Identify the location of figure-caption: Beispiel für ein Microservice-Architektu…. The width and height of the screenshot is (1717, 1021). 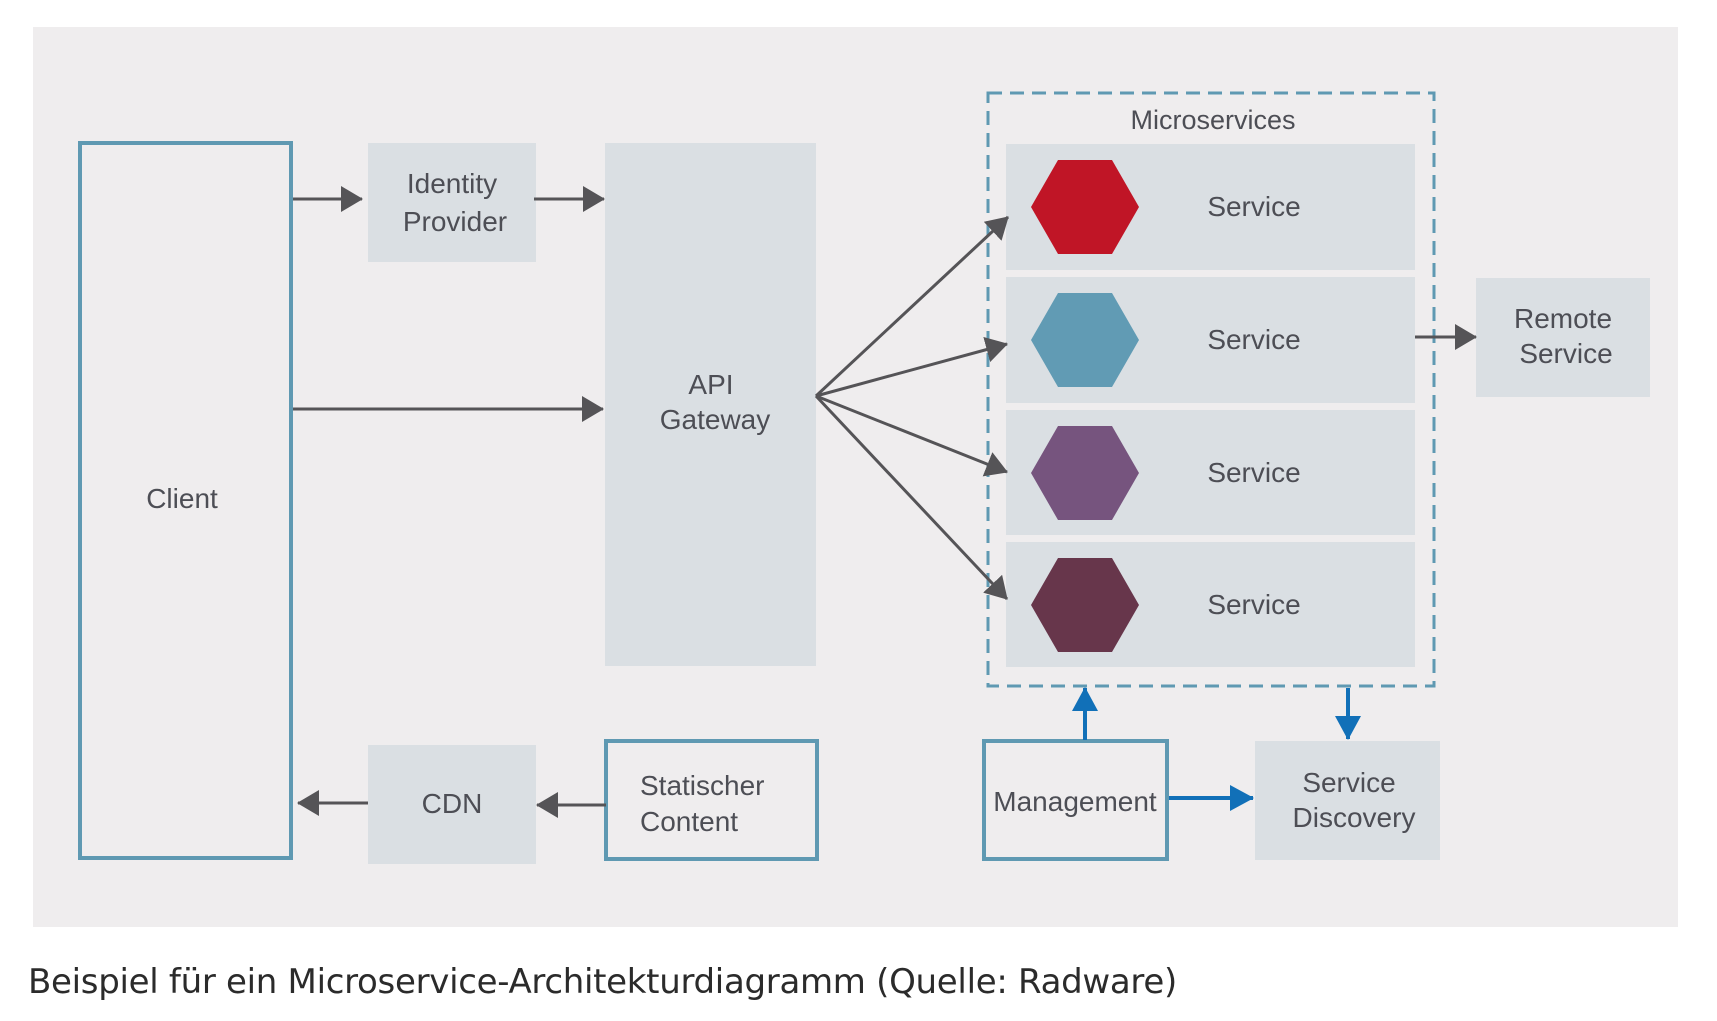
(602, 982).